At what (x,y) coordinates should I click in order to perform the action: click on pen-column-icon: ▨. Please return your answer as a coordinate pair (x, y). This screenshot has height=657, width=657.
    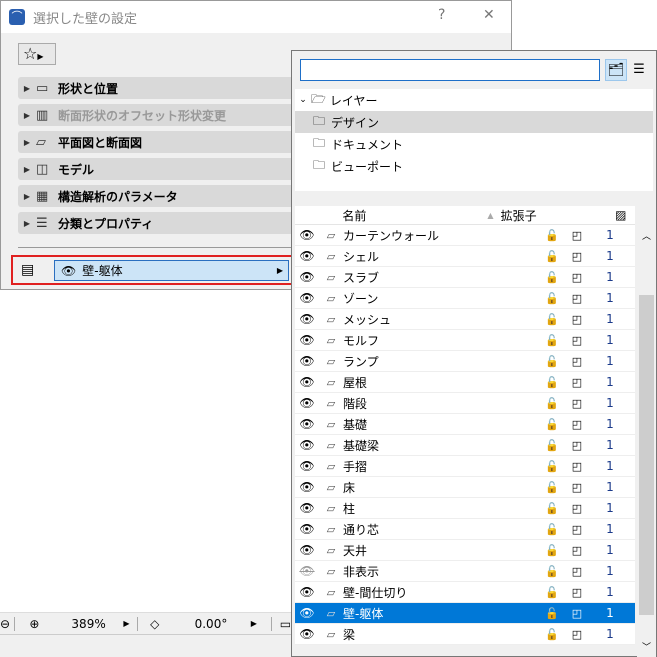
    Looking at the image, I should click on (621, 215).